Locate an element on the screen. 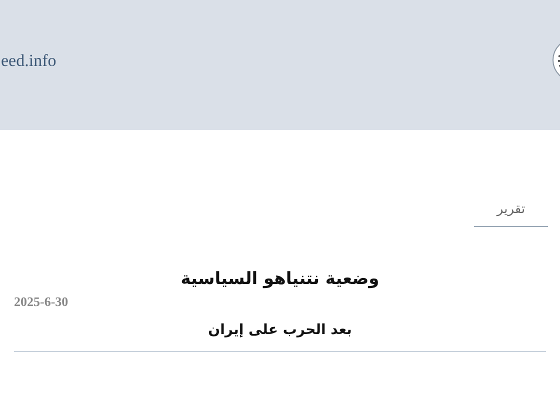 This screenshot has height=407, width=560. article-subtitle: بعد الحرب على إيران is located at coordinates (280, 330).